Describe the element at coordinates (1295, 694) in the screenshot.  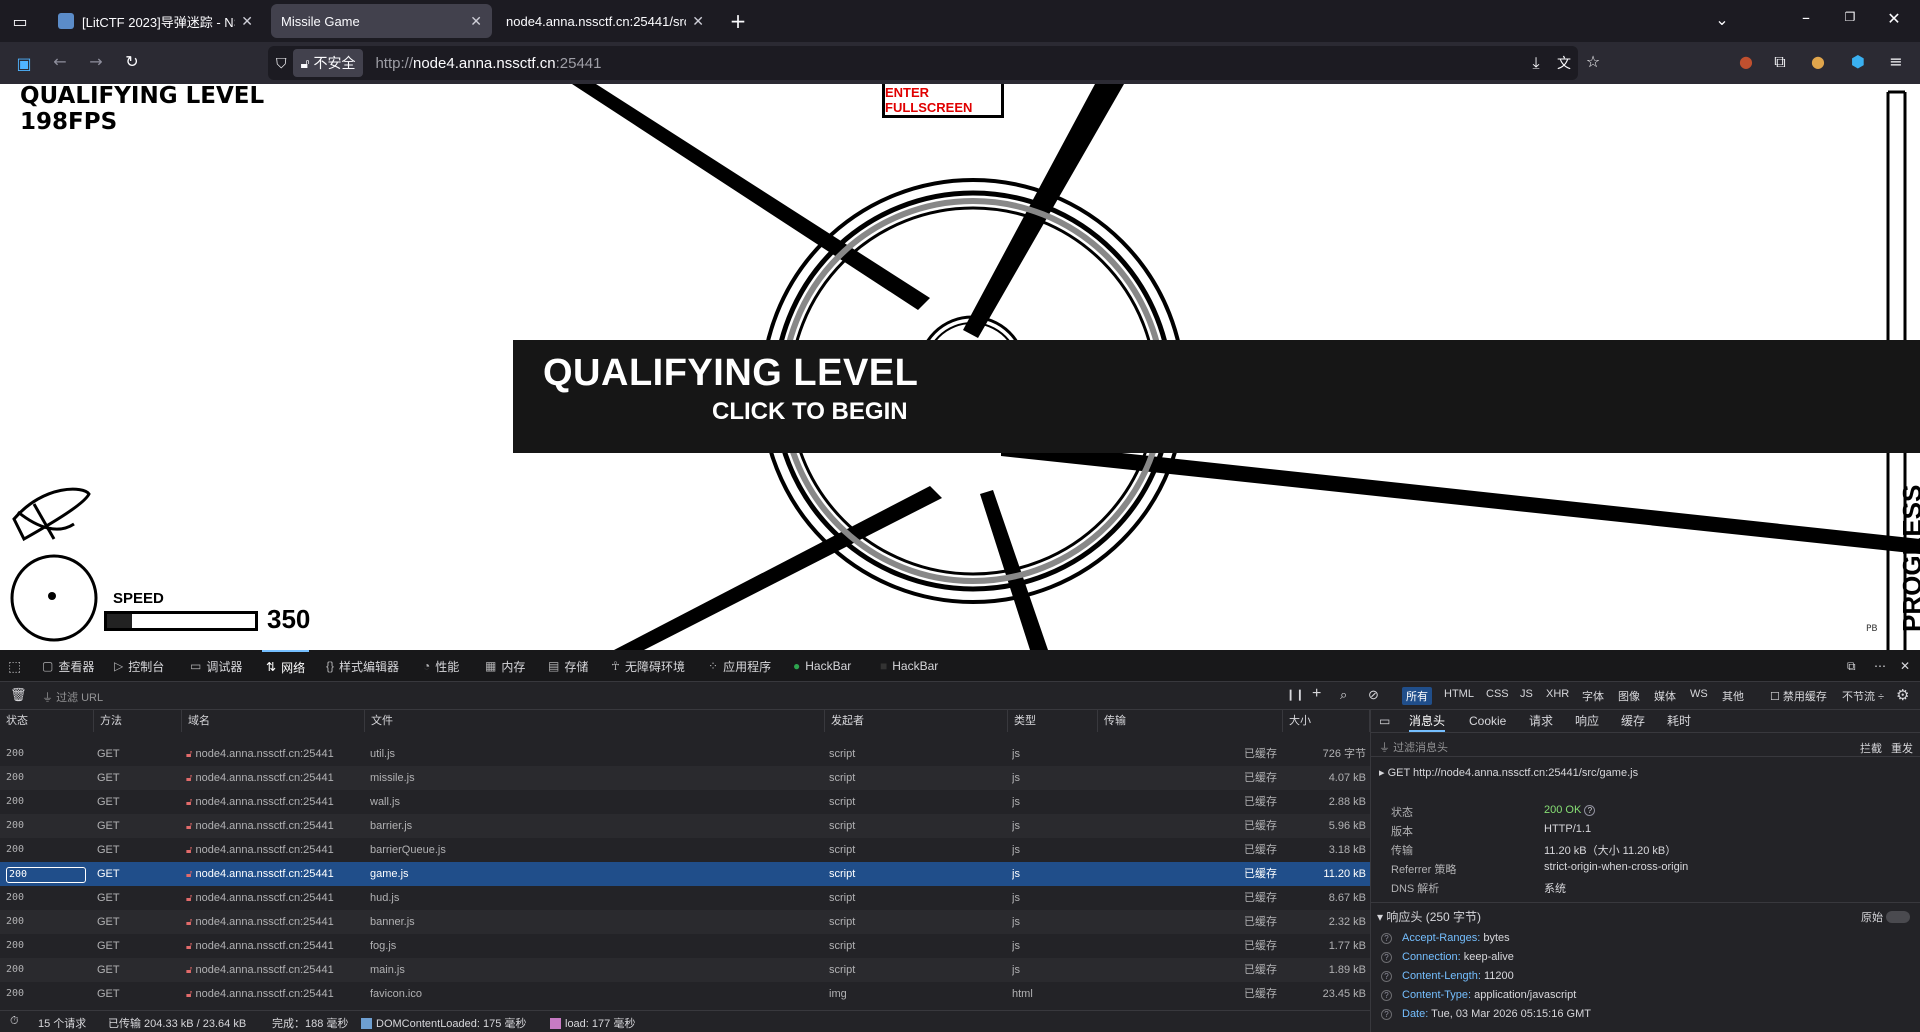
I see `pause-icon: ❙❙` at that location.